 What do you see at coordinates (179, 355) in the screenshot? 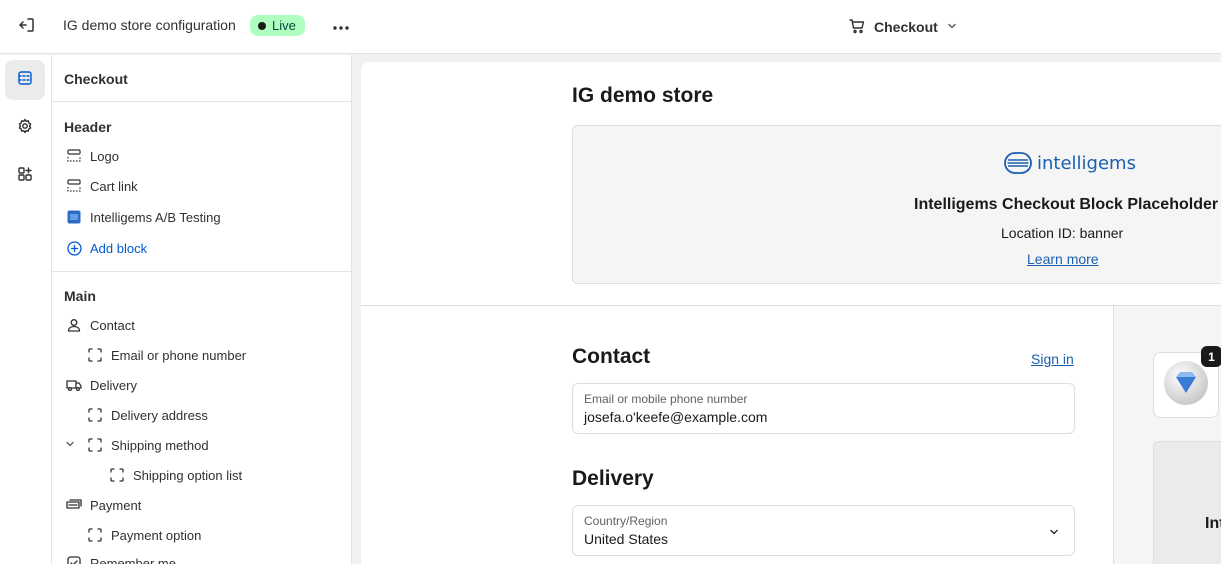
I see `sidebar-item-label: Email or phone number` at bounding box center [179, 355].